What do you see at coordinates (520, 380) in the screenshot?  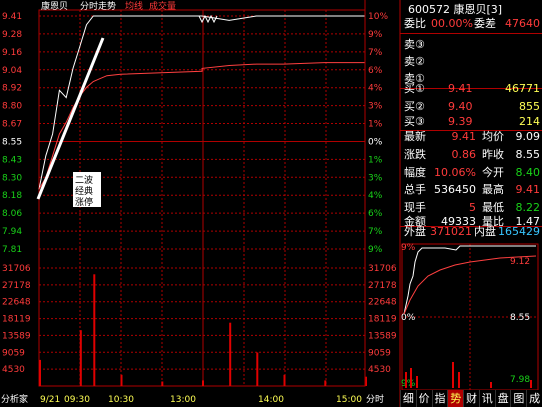 I see `mini-price-bot: 7.98` at bounding box center [520, 380].